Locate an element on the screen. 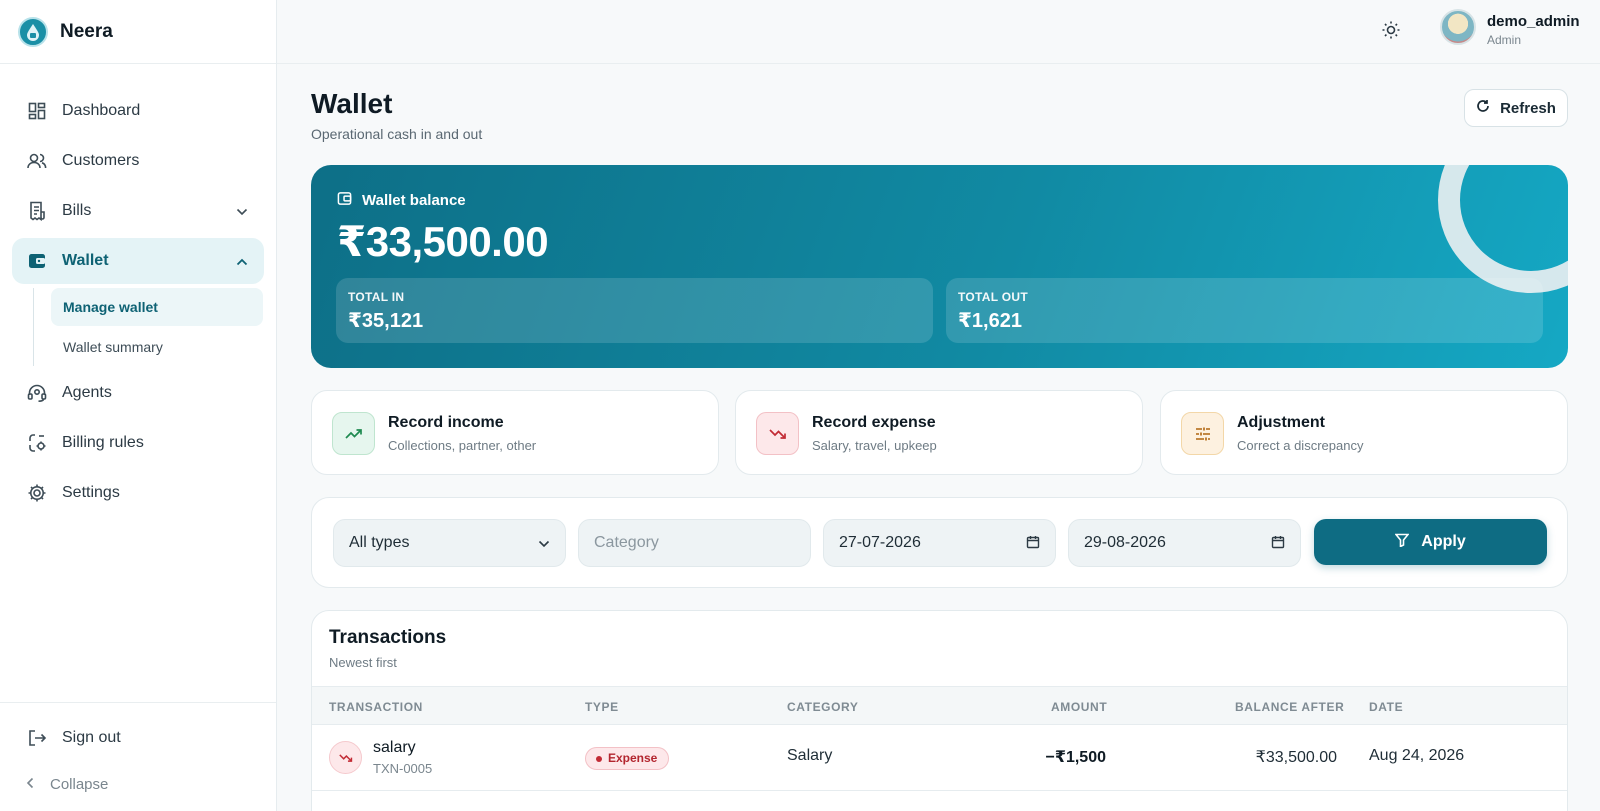 The width and height of the screenshot is (1600, 811). column-header-type: TYPE is located at coordinates (602, 707).